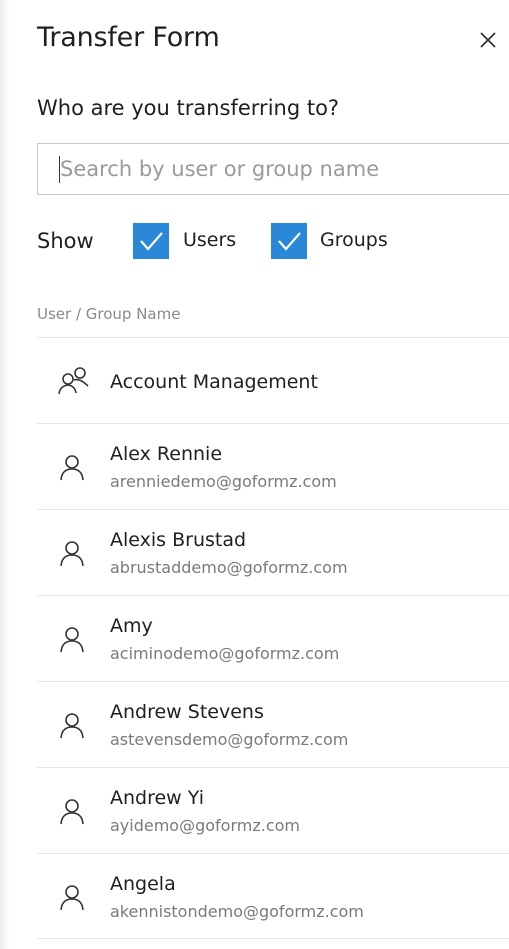  I want to click on search-box, so click(273, 169).